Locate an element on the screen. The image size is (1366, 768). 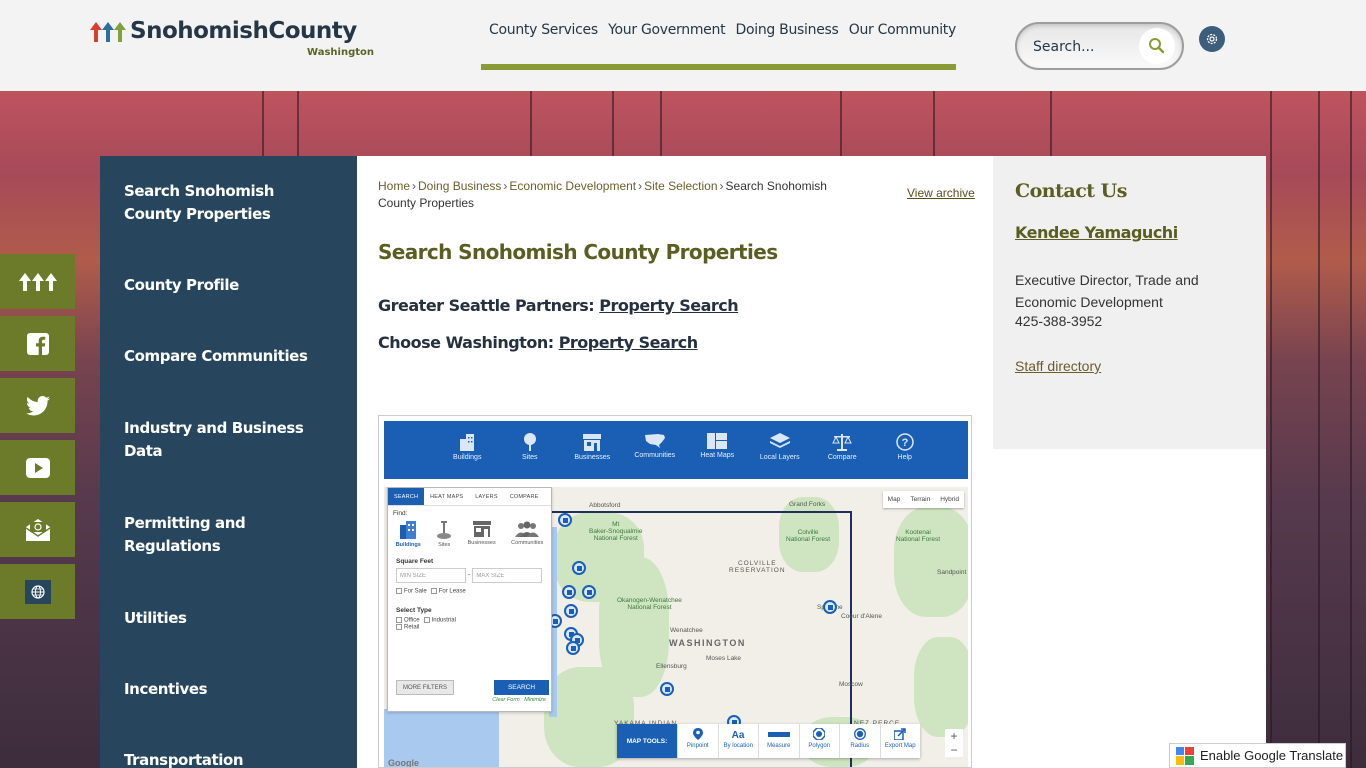
mast is located at coordinates (661, 126).